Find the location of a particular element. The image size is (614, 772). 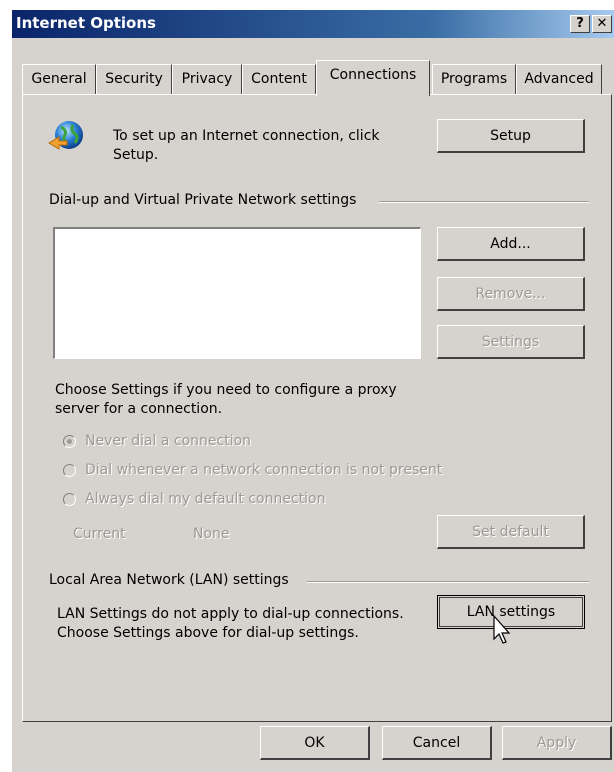

tab-general: General is located at coordinates (59, 79).